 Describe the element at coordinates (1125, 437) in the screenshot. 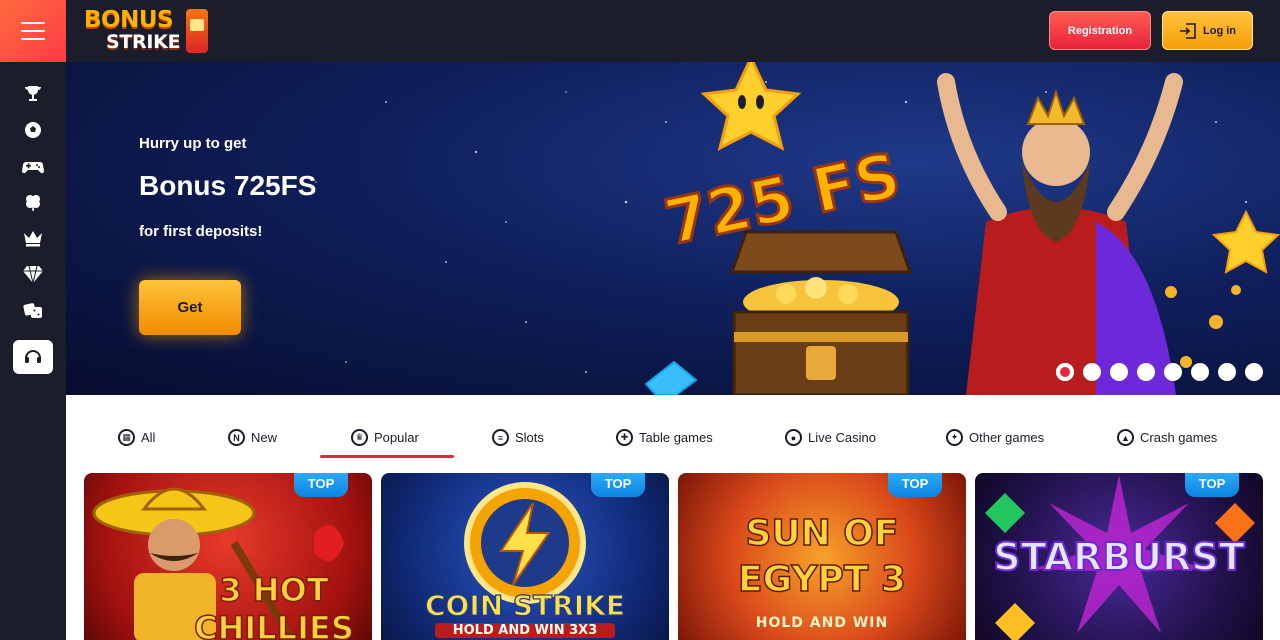

I see `crash-games-icon: ▲` at that location.